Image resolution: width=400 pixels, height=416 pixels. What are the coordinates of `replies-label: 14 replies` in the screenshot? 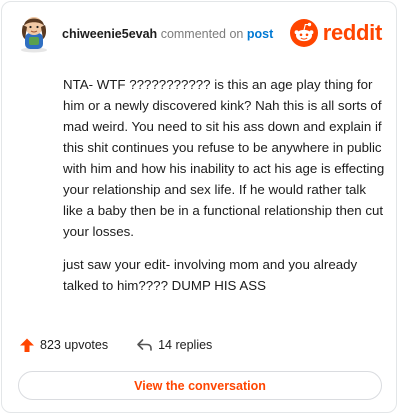 It's located at (185, 345).